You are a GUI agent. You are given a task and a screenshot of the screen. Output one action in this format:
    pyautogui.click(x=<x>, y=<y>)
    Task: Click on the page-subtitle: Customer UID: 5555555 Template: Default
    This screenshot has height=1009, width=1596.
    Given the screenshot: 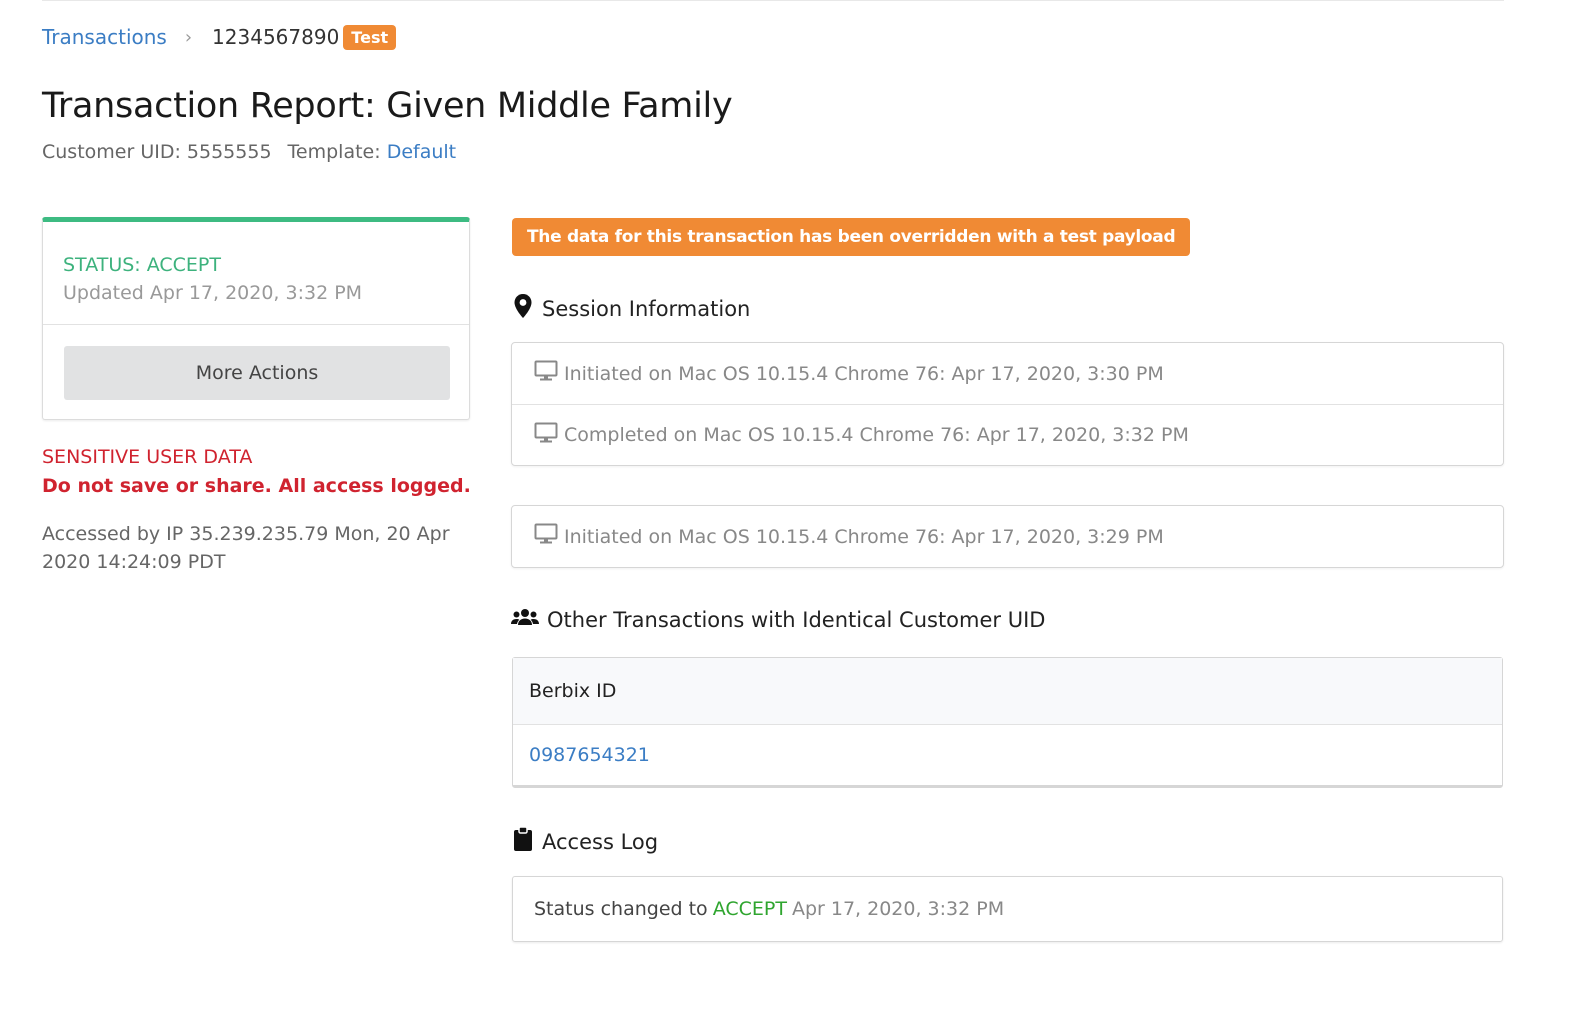 What is the action you would take?
    pyautogui.click(x=249, y=152)
    